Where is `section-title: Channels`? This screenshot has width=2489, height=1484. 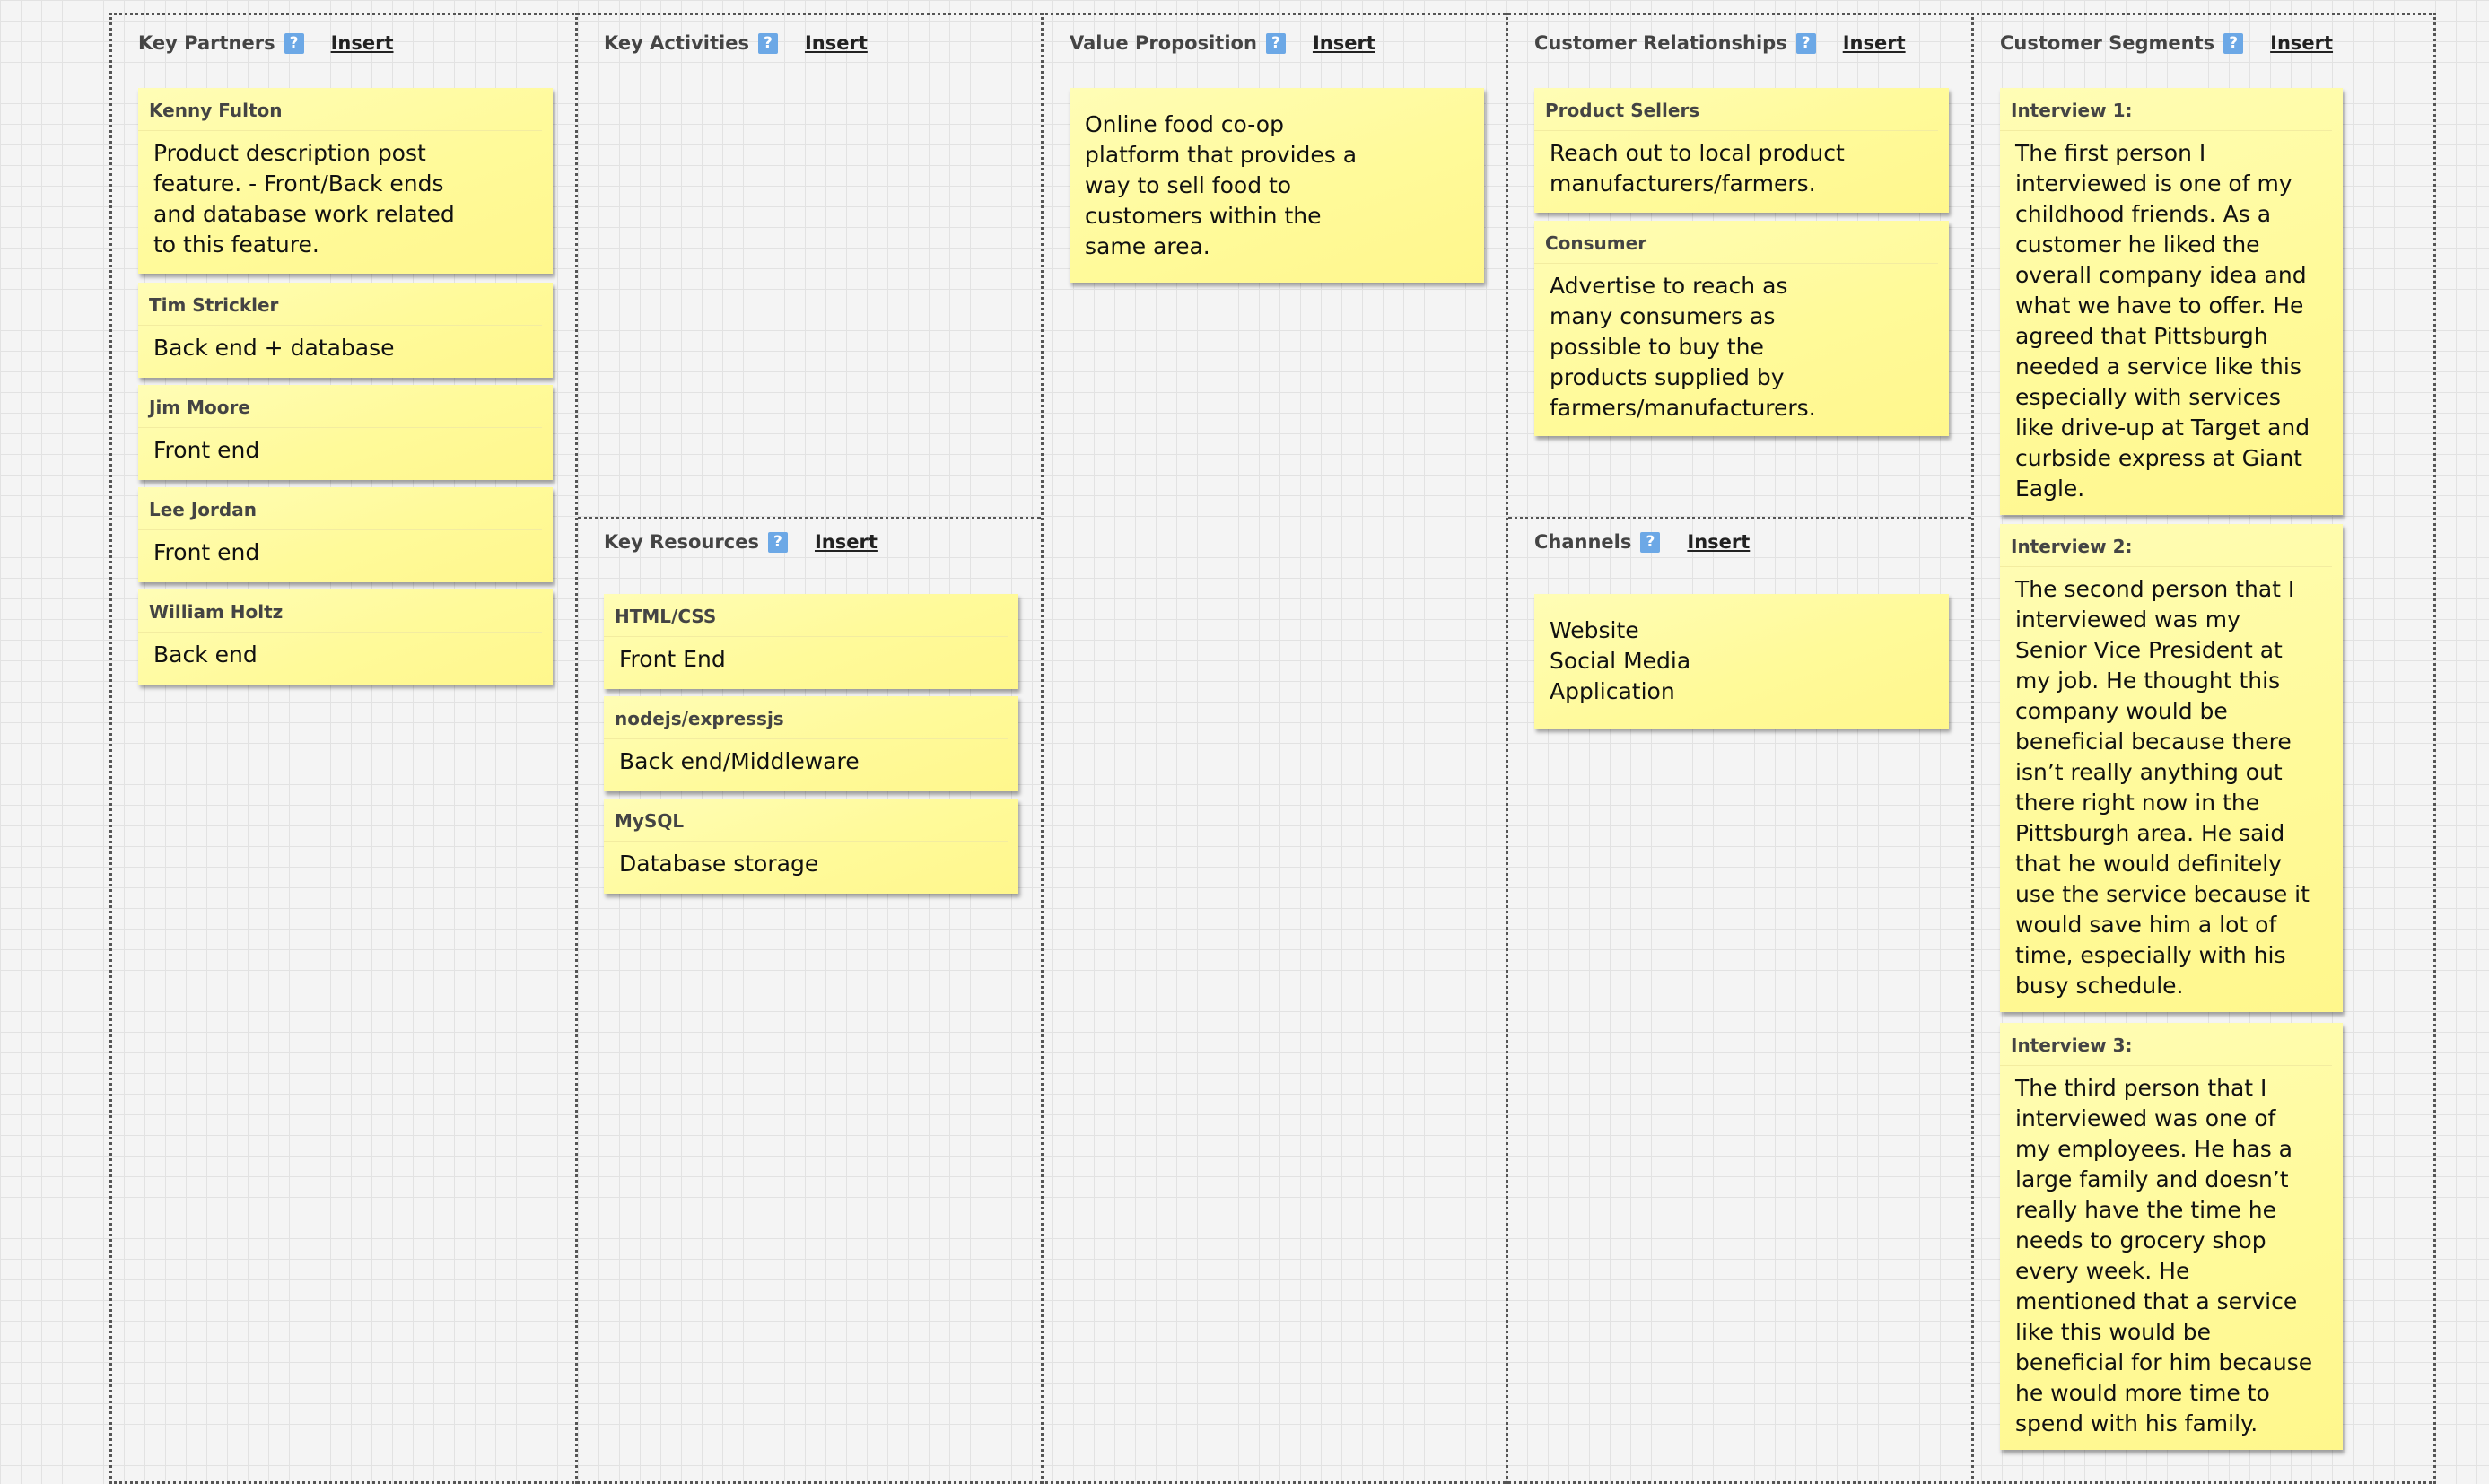 section-title: Channels is located at coordinates (1583, 542).